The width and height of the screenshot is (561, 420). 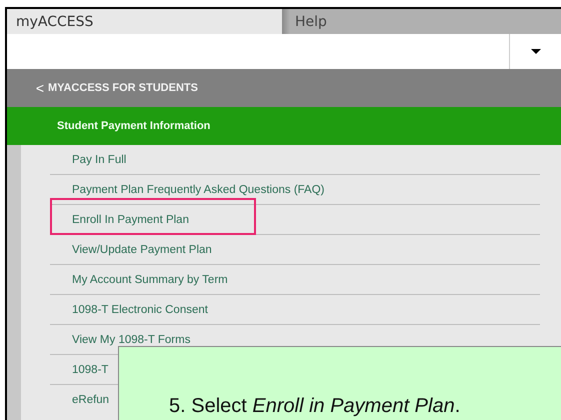 What do you see at coordinates (140, 310) in the screenshot?
I see `menu-link: 1098-T Electronic Consent` at bounding box center [140, 310].